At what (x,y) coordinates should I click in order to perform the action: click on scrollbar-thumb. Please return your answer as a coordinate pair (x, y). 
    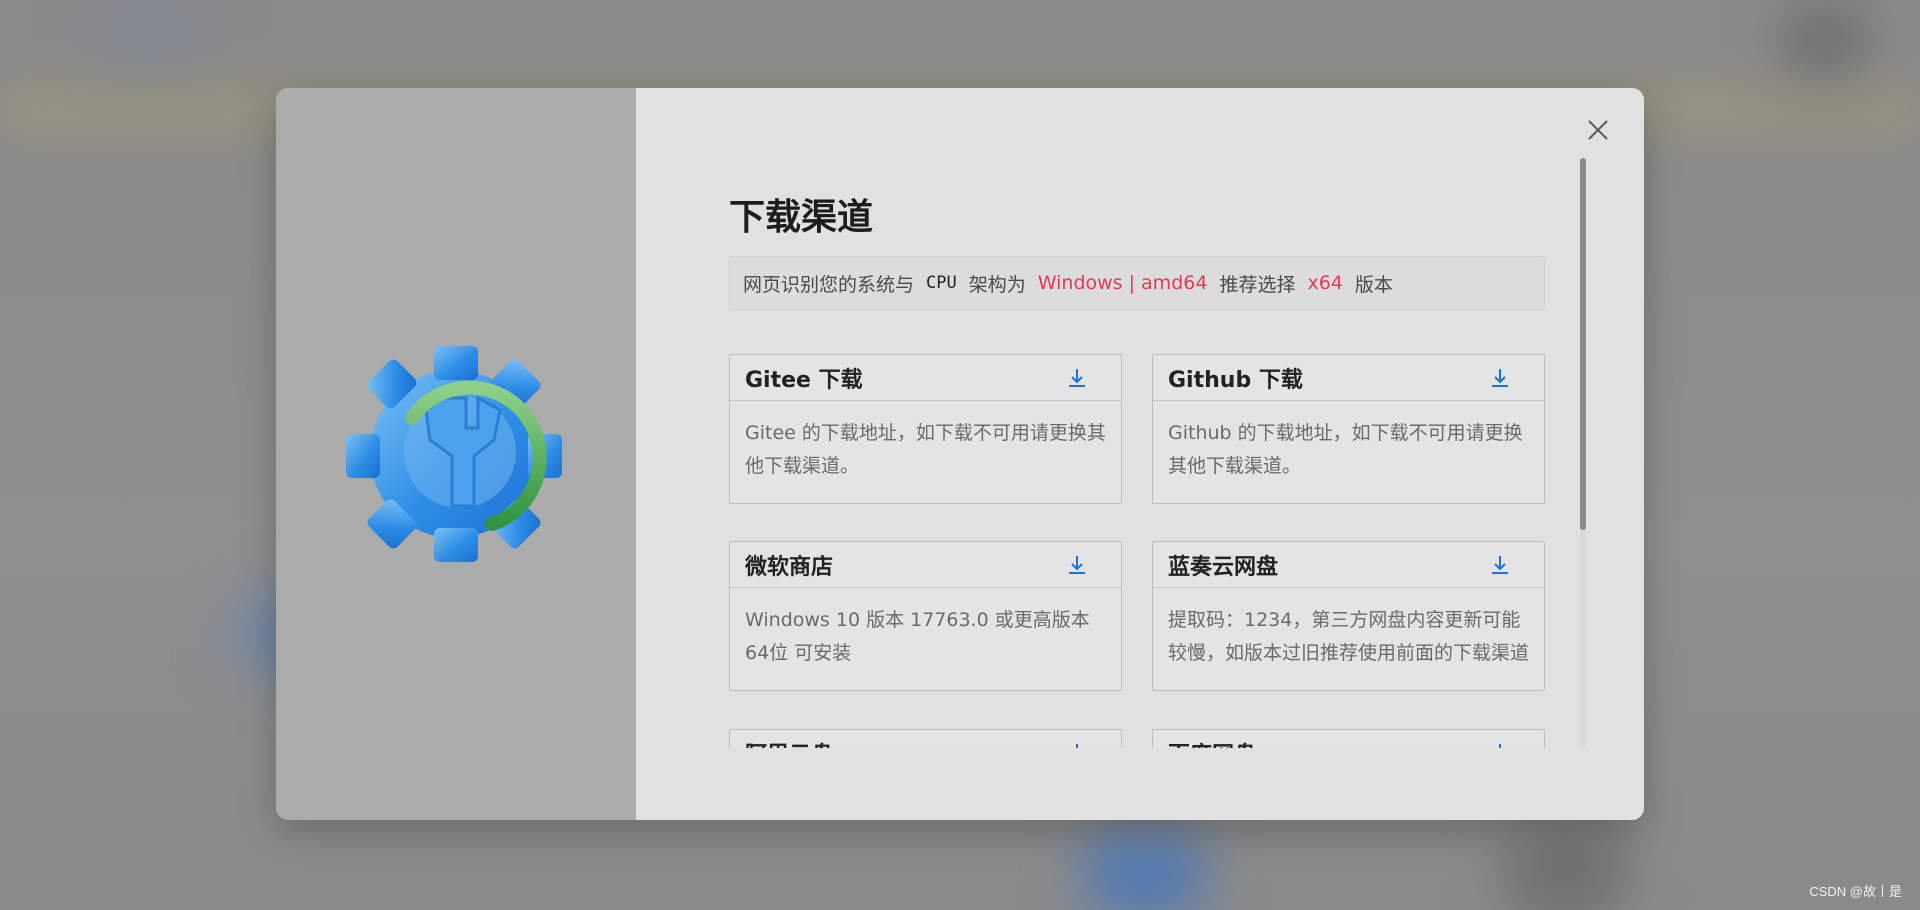
    Looking at the image, I should click on (1583, 344).